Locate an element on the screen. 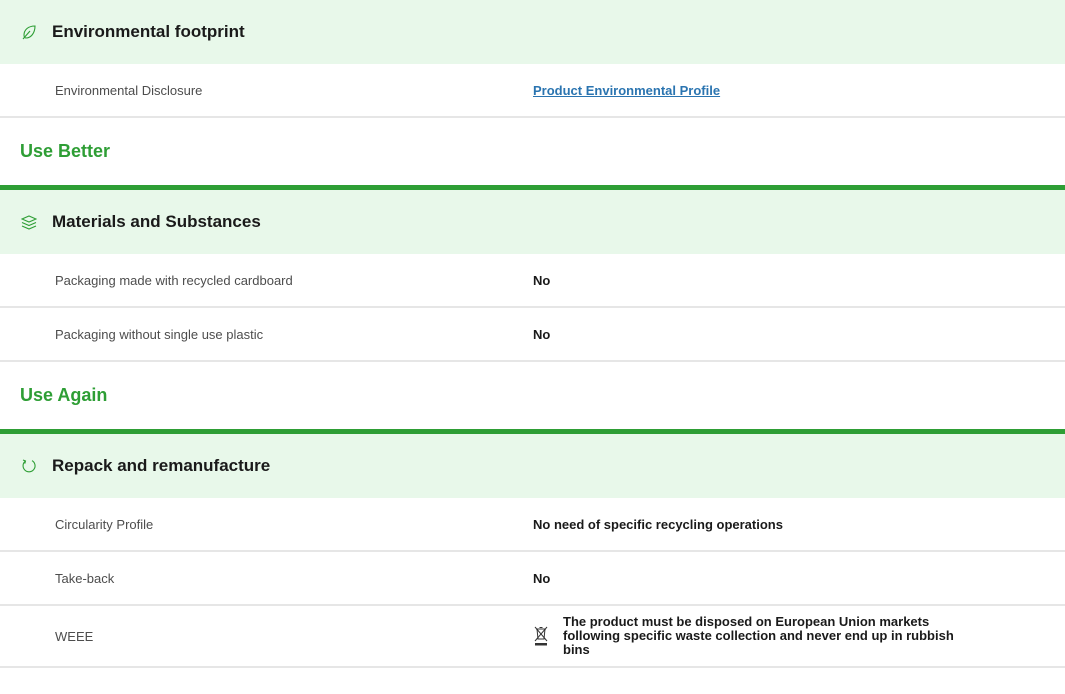 This screenshot has height=694, width=1065. repack-remanufacture-title: Repack and remanufacture is located at coordinates (161, 465).